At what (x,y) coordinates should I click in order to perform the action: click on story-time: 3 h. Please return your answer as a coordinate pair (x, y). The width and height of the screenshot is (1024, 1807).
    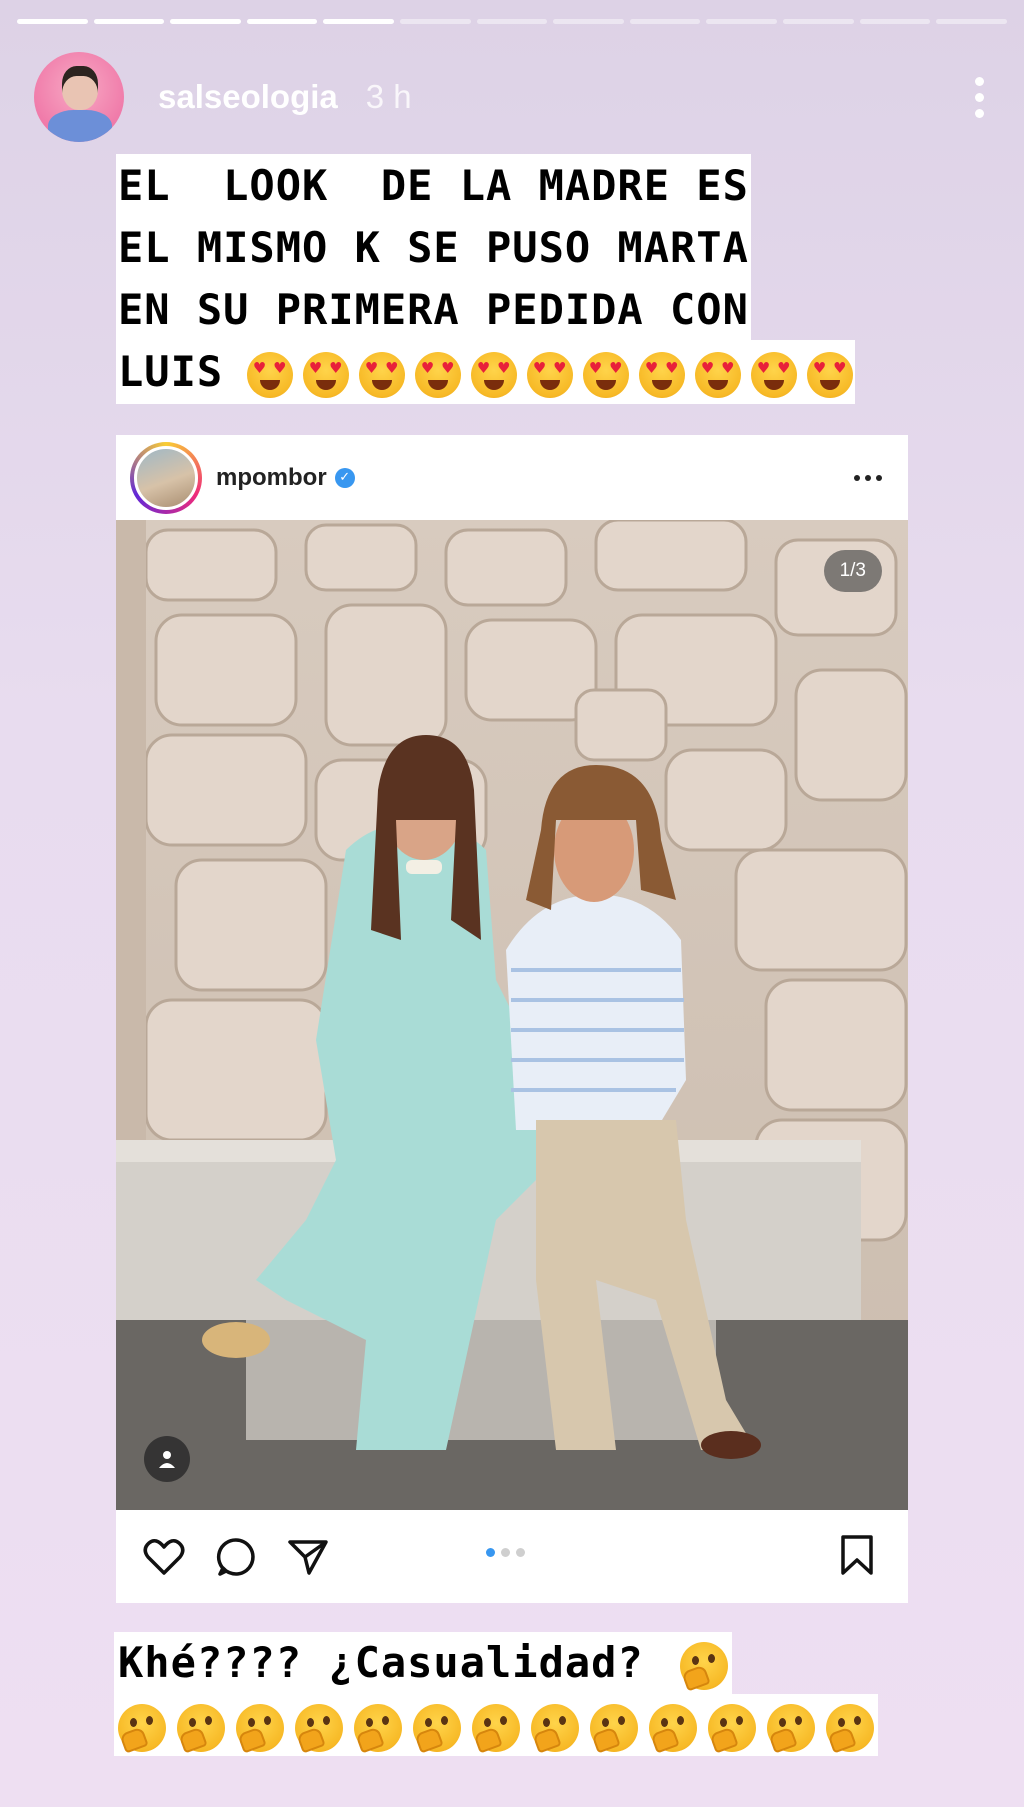
    Looking at the image, I should click on (388, 96).